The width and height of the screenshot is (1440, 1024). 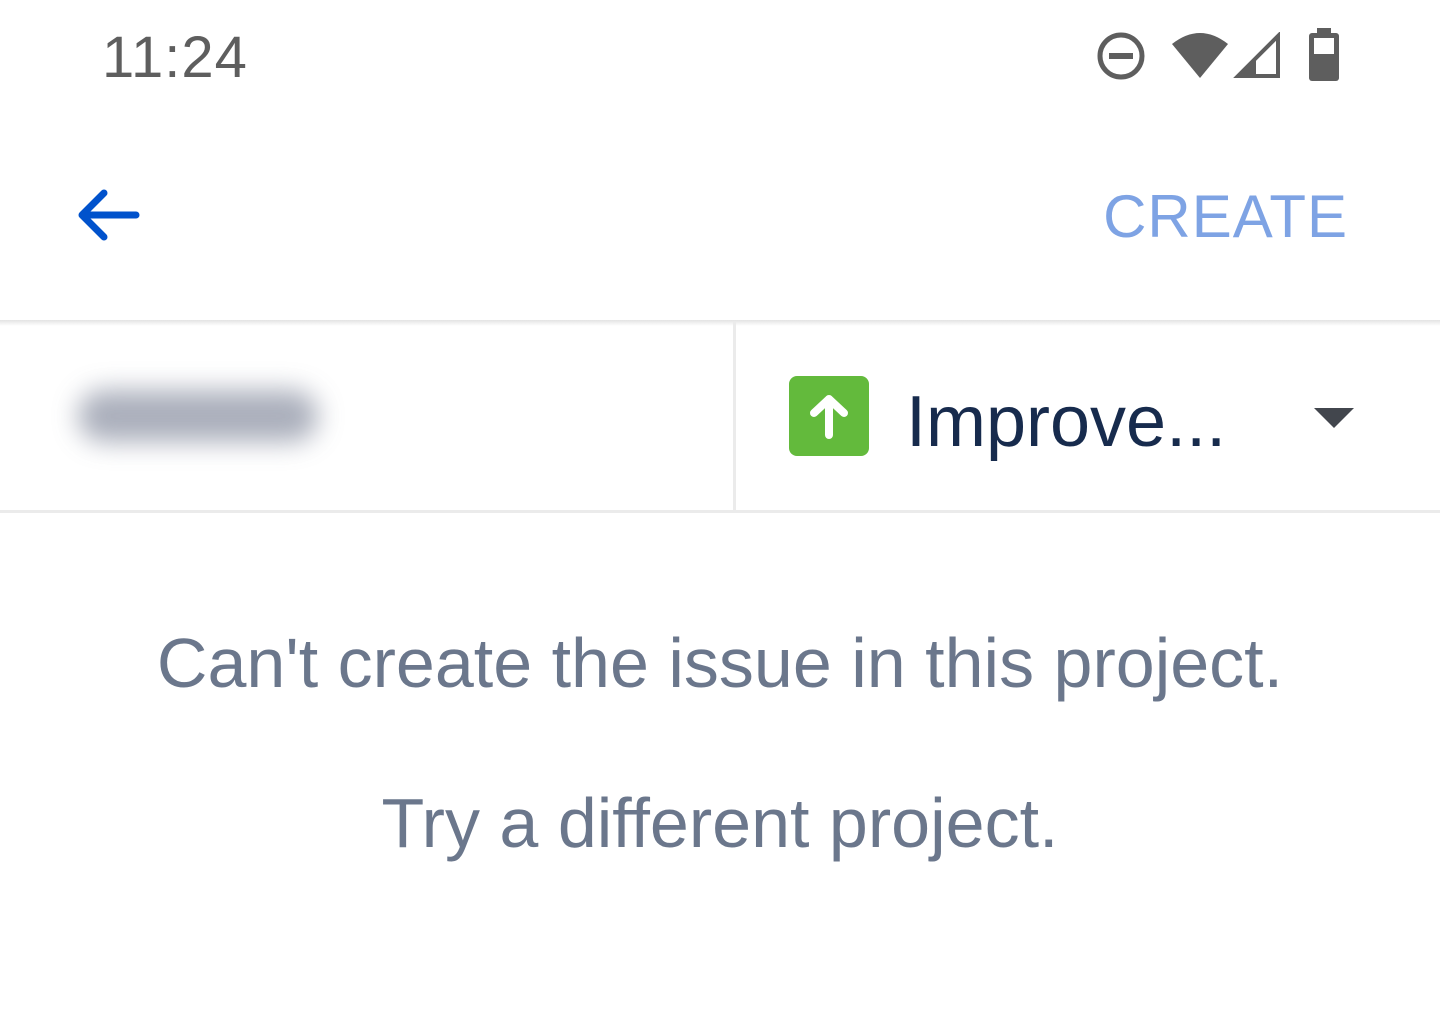 What do you see at coordinates (1324, 54) in the screenshot?
I see `battery-icon` at bounding box center [1324, 54].